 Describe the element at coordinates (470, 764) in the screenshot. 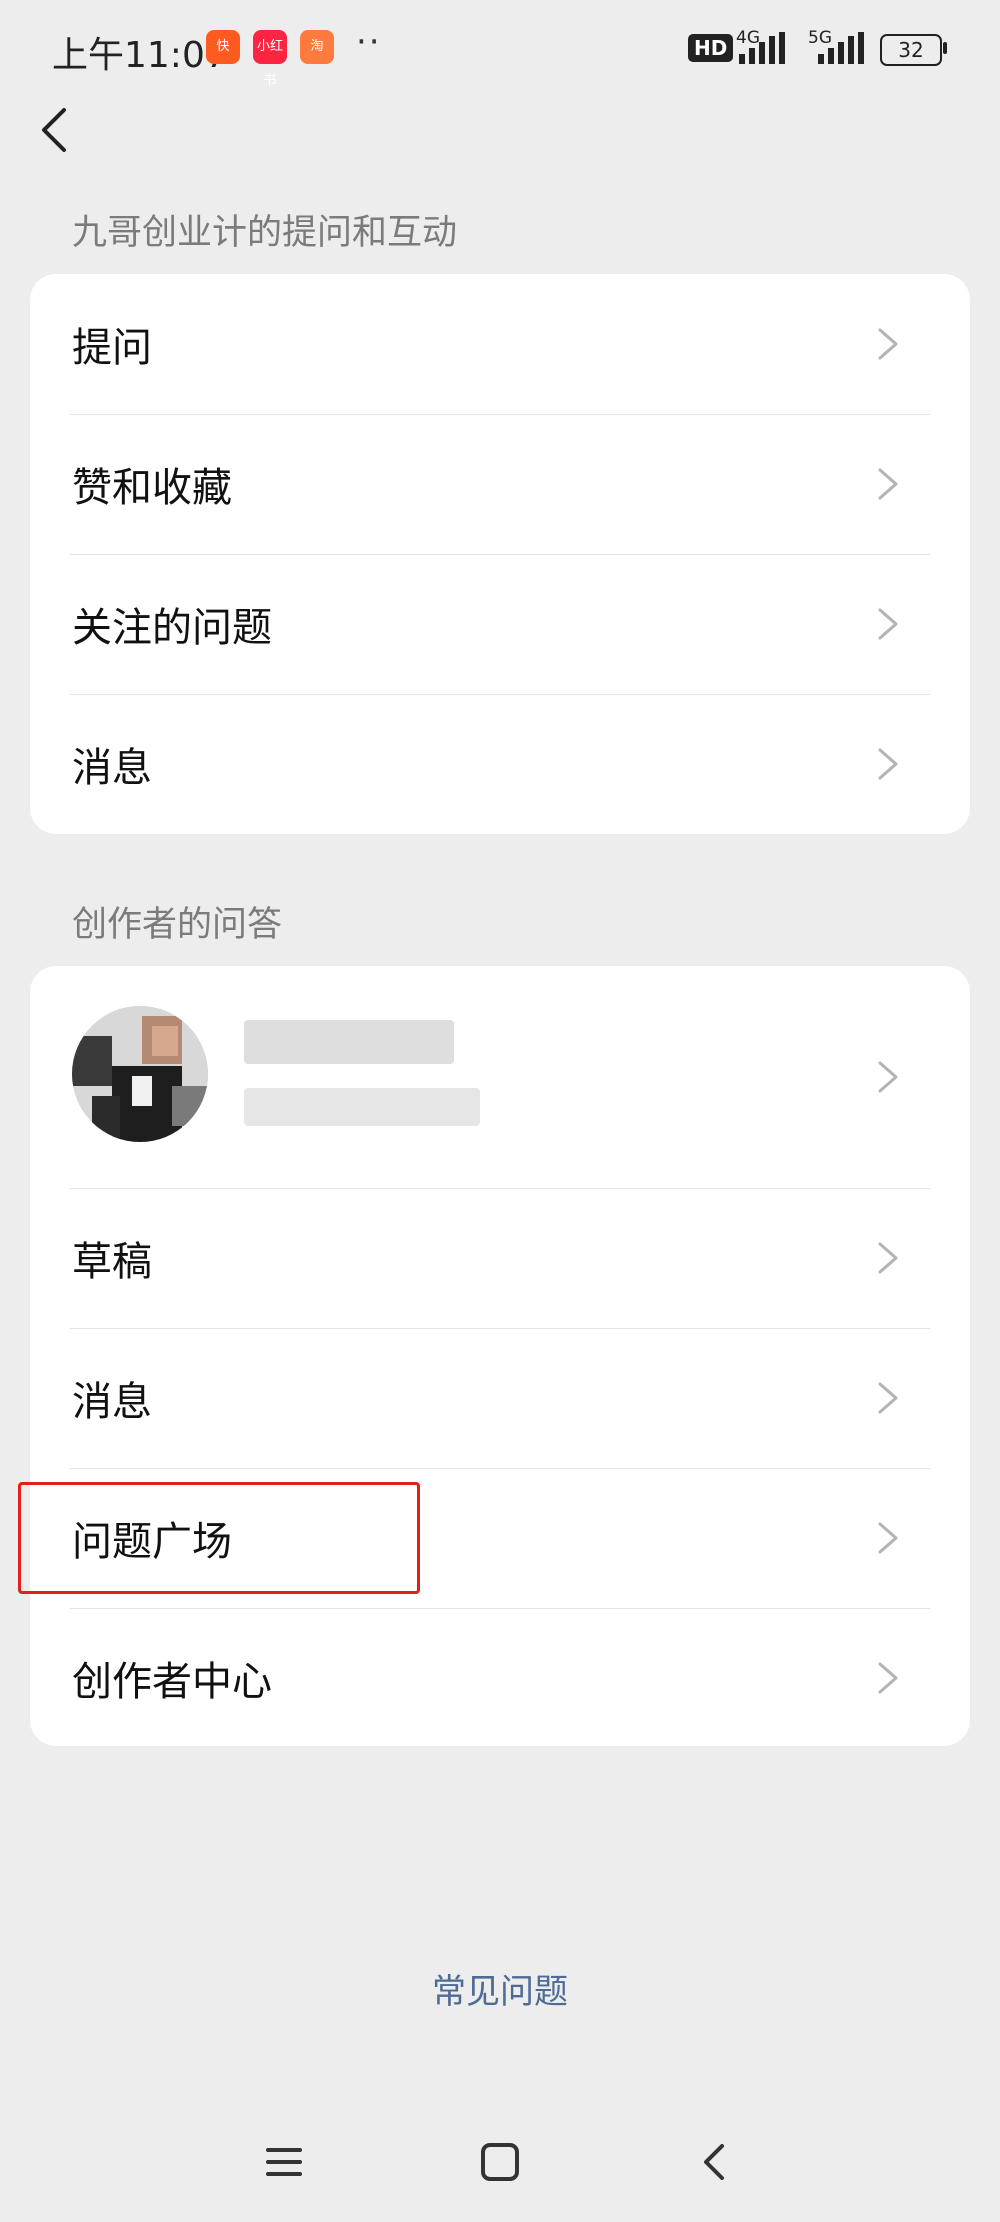

I see `menu-item-messages: 消息` at that location.